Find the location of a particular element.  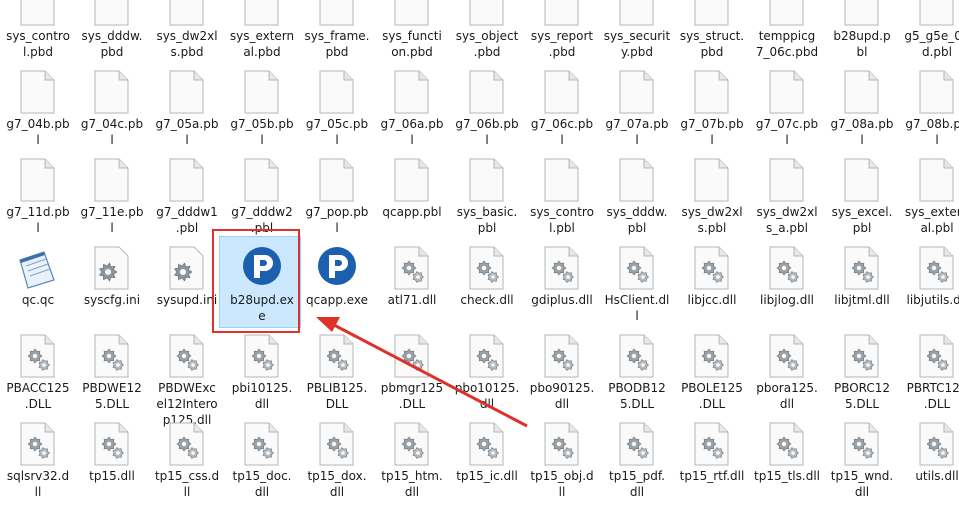

file-item: HsClient.dl l is located at coordinates (637, 285).